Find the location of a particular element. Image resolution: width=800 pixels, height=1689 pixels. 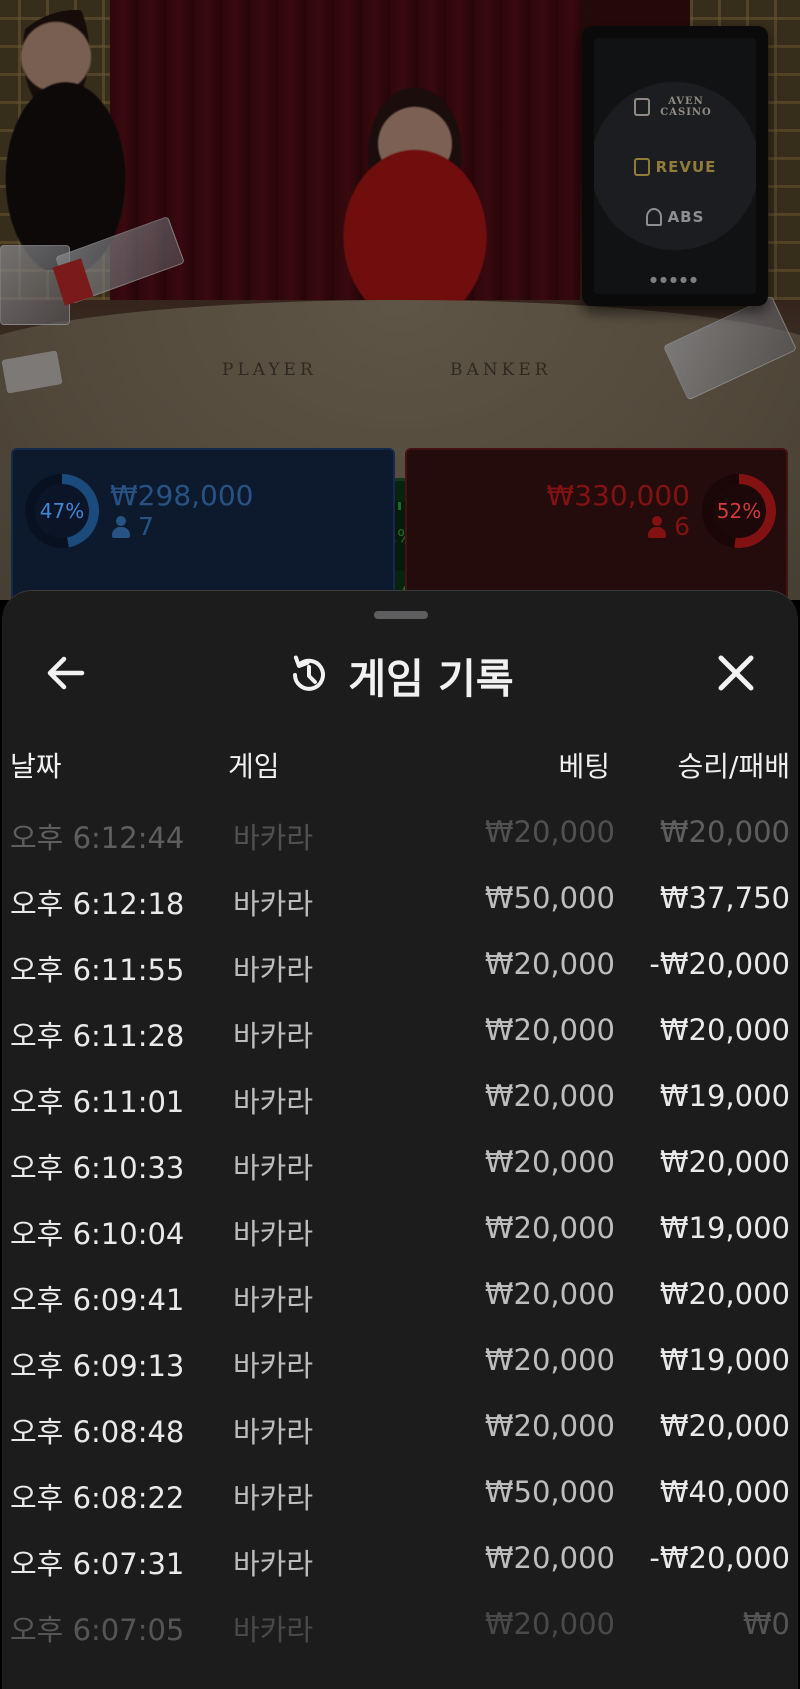

column-header-date: 날짜 is located at coordinates (36, 766).